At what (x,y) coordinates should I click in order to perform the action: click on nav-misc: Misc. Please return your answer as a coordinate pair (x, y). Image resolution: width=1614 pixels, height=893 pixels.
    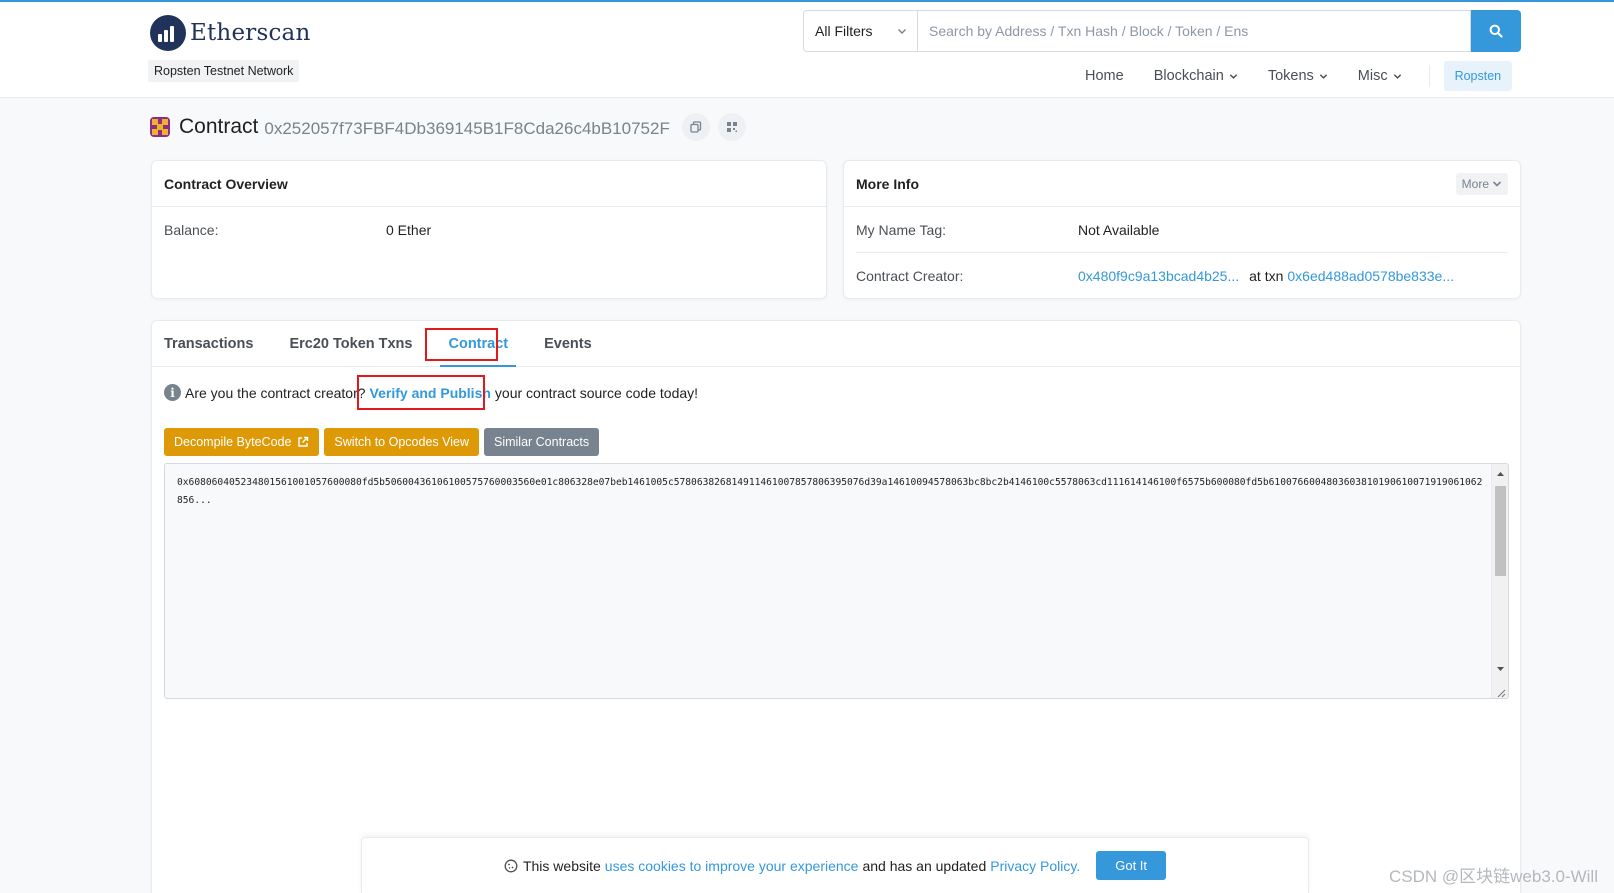
    Looking at the image, I should click on (1380, 76).